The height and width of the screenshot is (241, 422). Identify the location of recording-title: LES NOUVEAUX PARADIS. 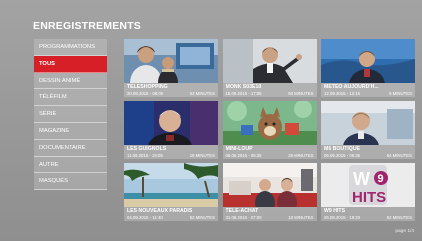
(160, 211).